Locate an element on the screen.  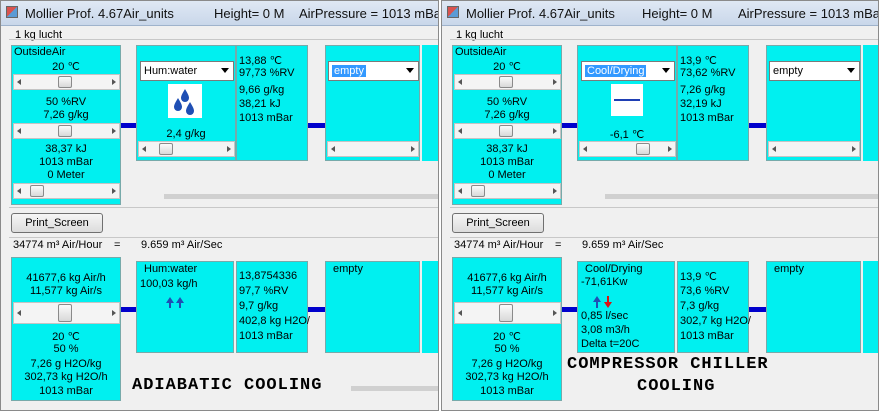
massflow-mbar: 1013 mBar is located at coordinates (507, 391).